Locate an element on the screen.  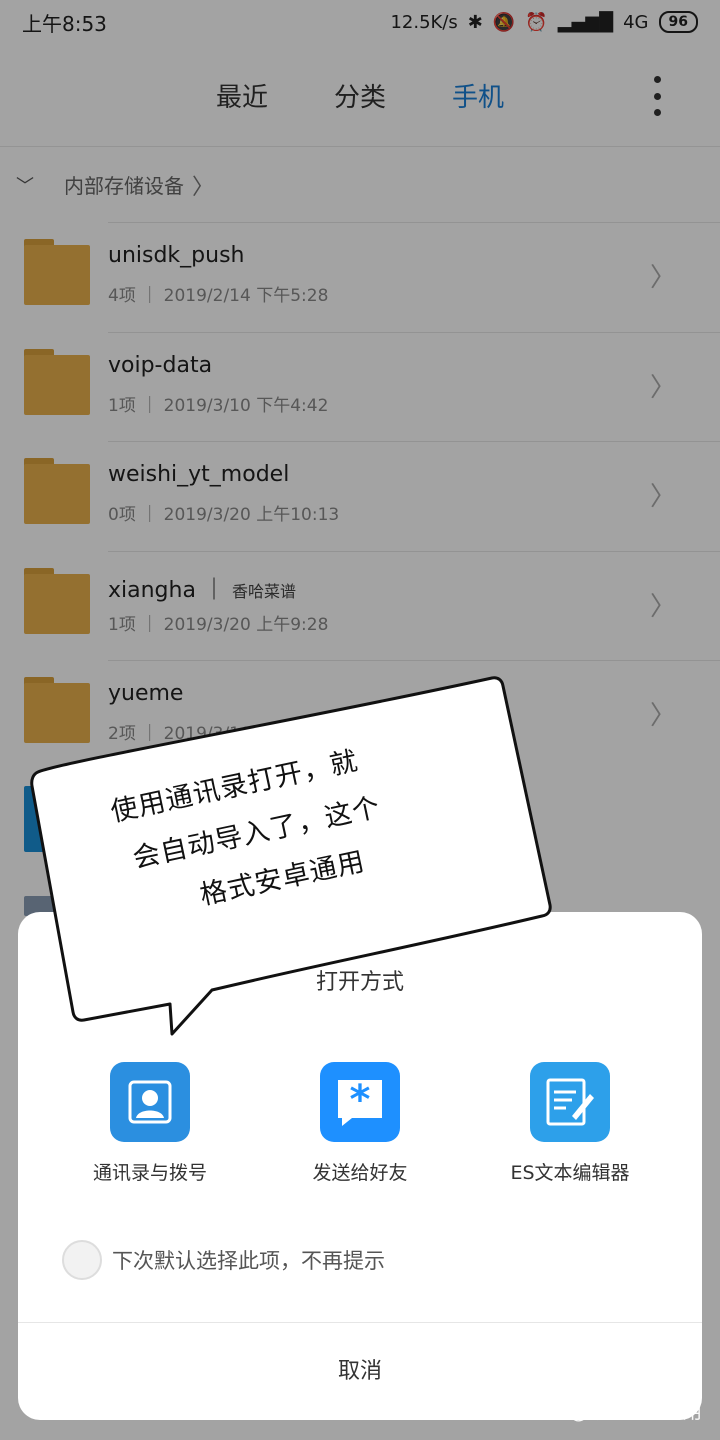
contacts-icon is located at coordinates (150, 1102).